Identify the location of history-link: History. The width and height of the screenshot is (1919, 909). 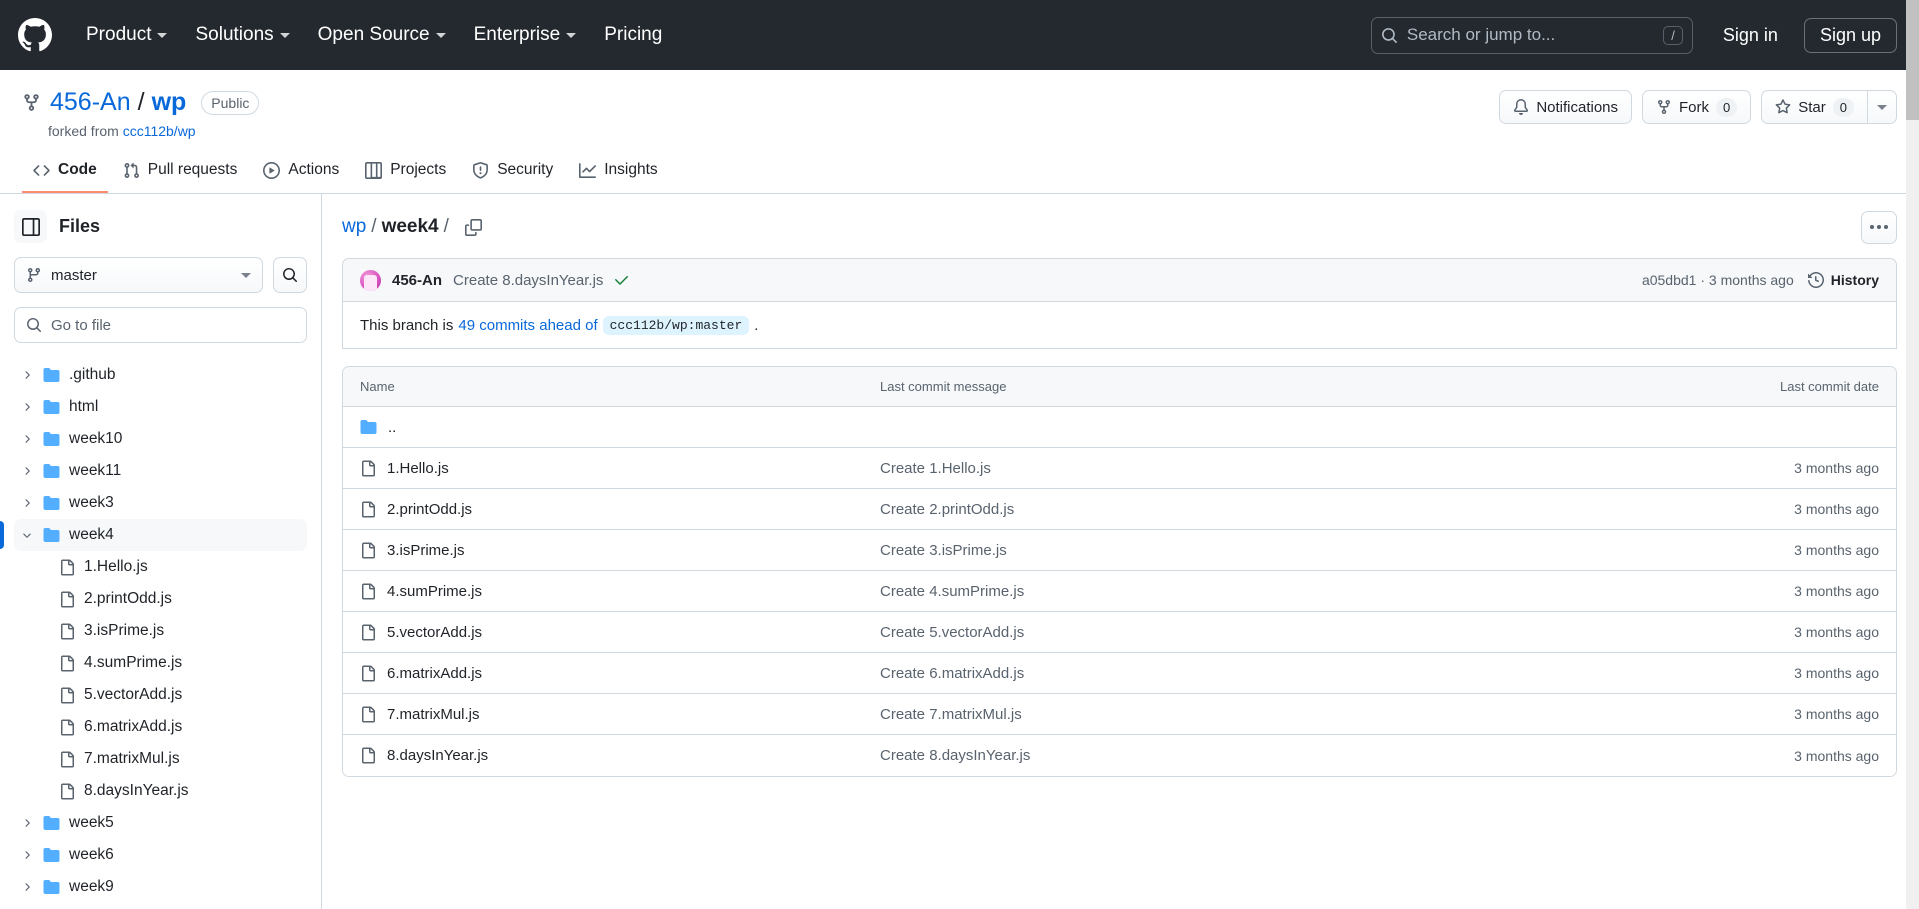
(1843, 280).